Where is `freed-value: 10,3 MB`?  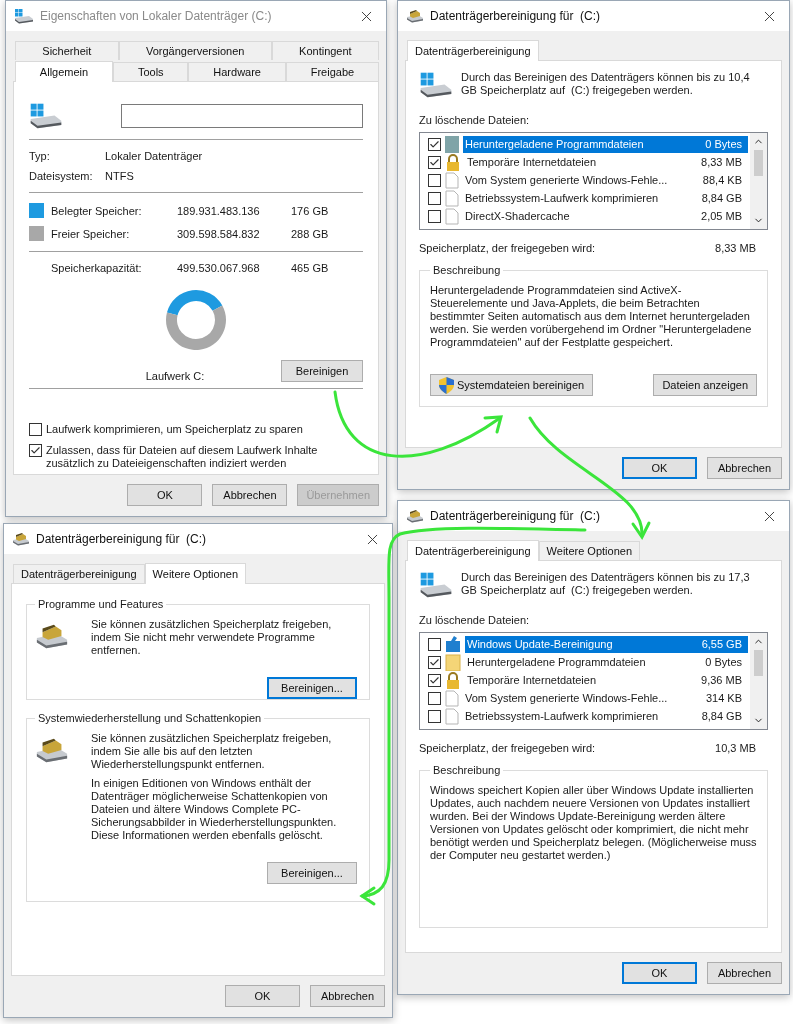
freed-value: 10,3 MB is located at coordinates (735, 748).